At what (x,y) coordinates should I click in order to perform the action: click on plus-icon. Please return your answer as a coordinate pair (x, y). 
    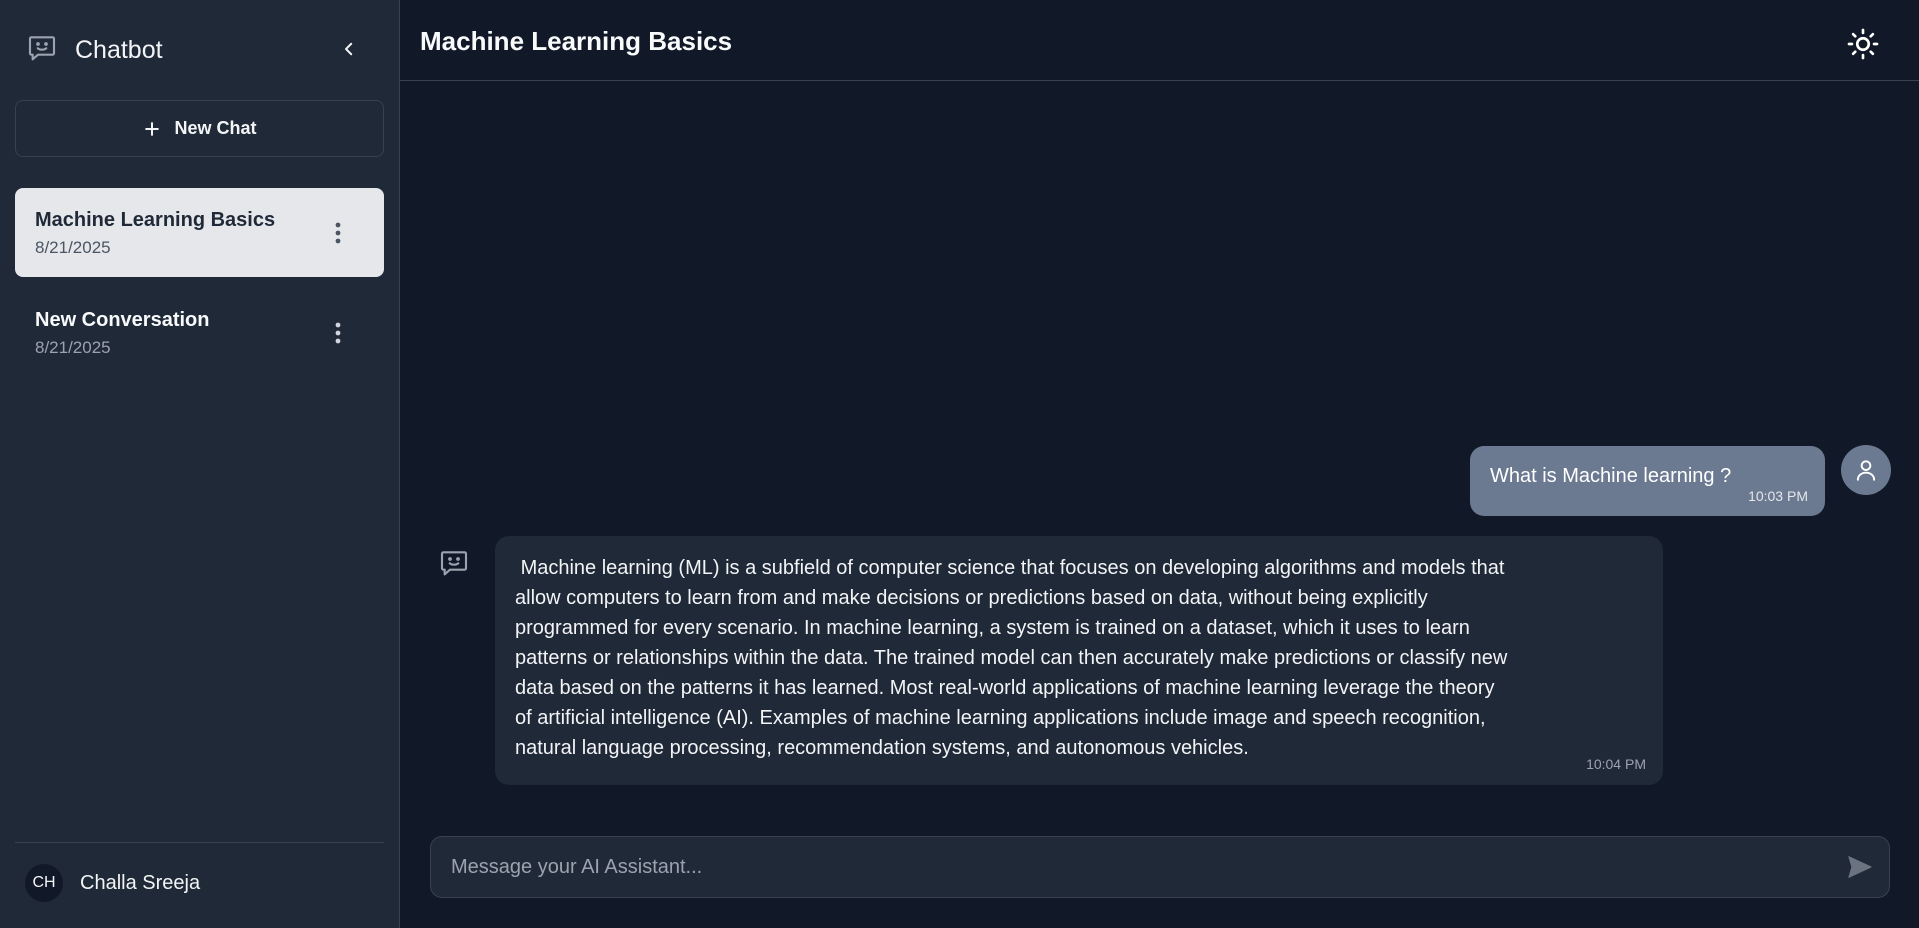
    Looking at the image, I should click on (152, 128).